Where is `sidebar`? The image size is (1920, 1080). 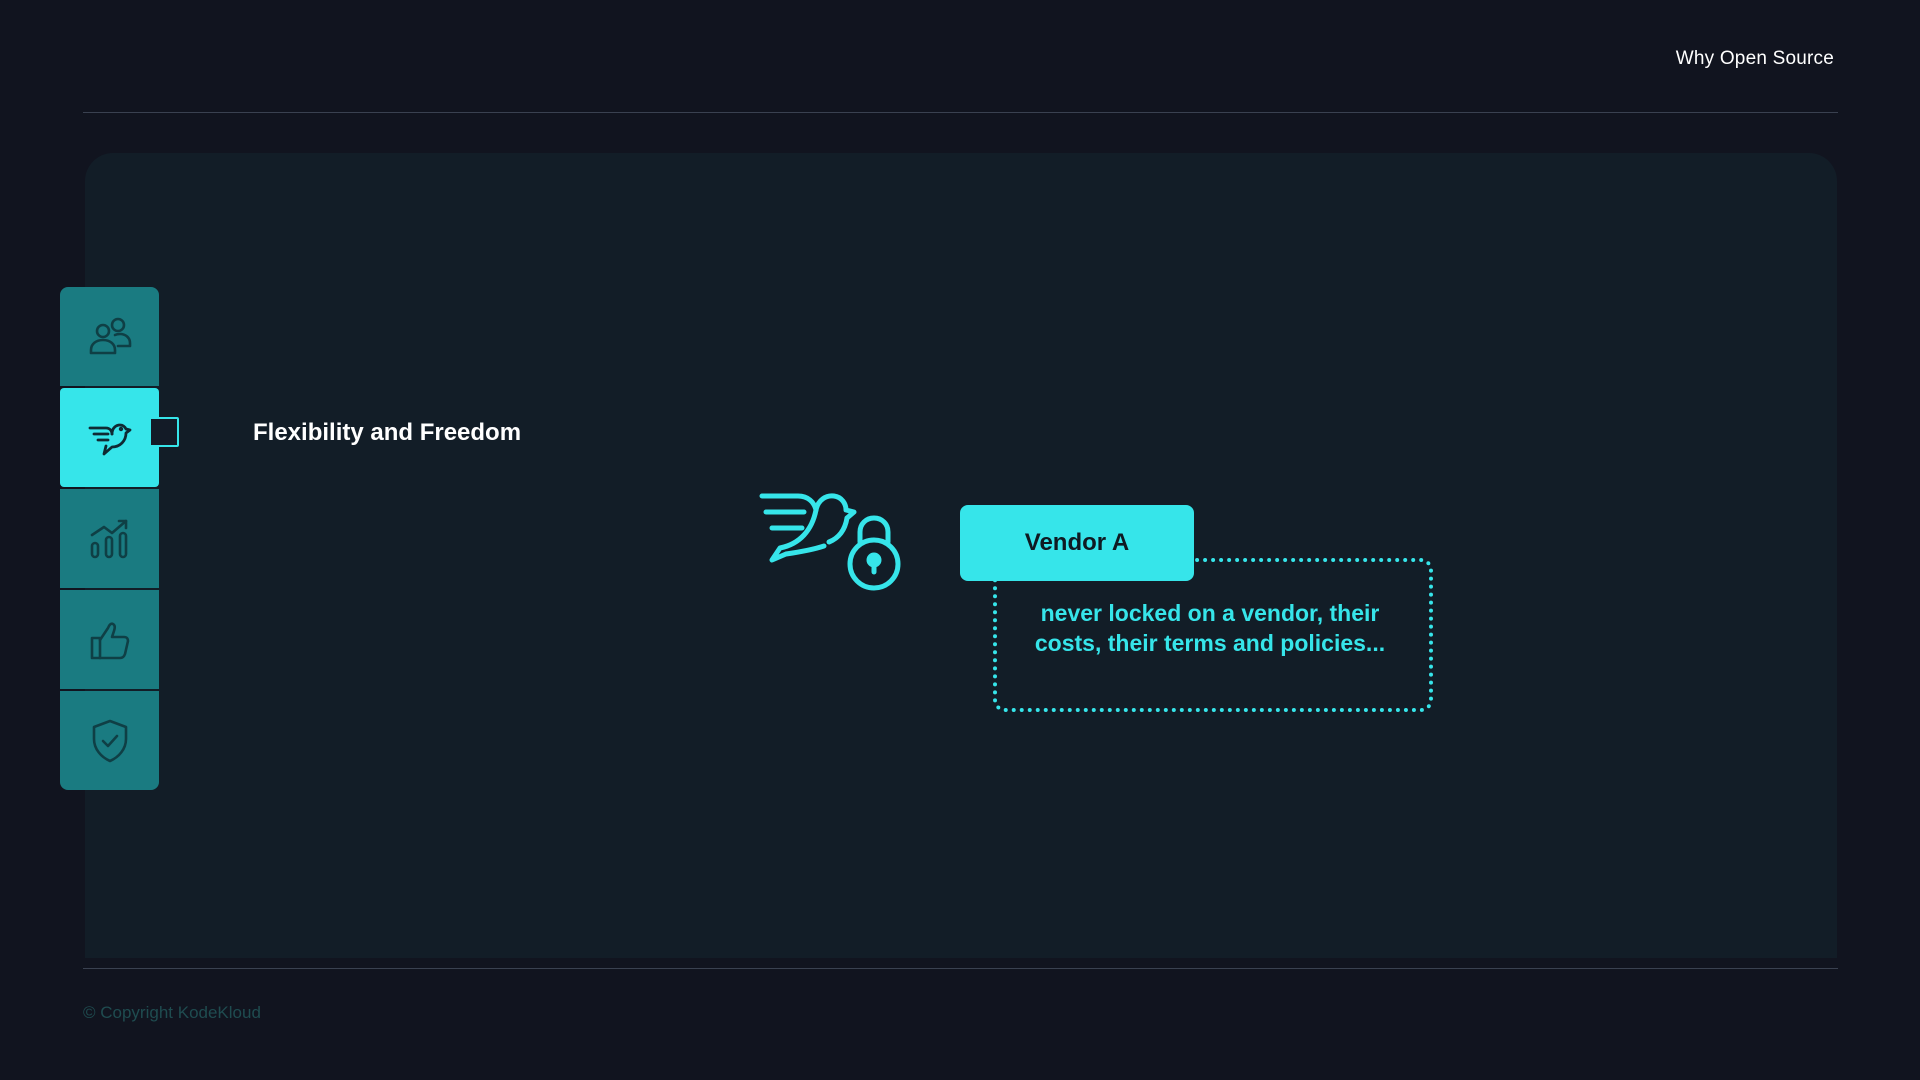
sidebar is located at coordinates (109, 538).